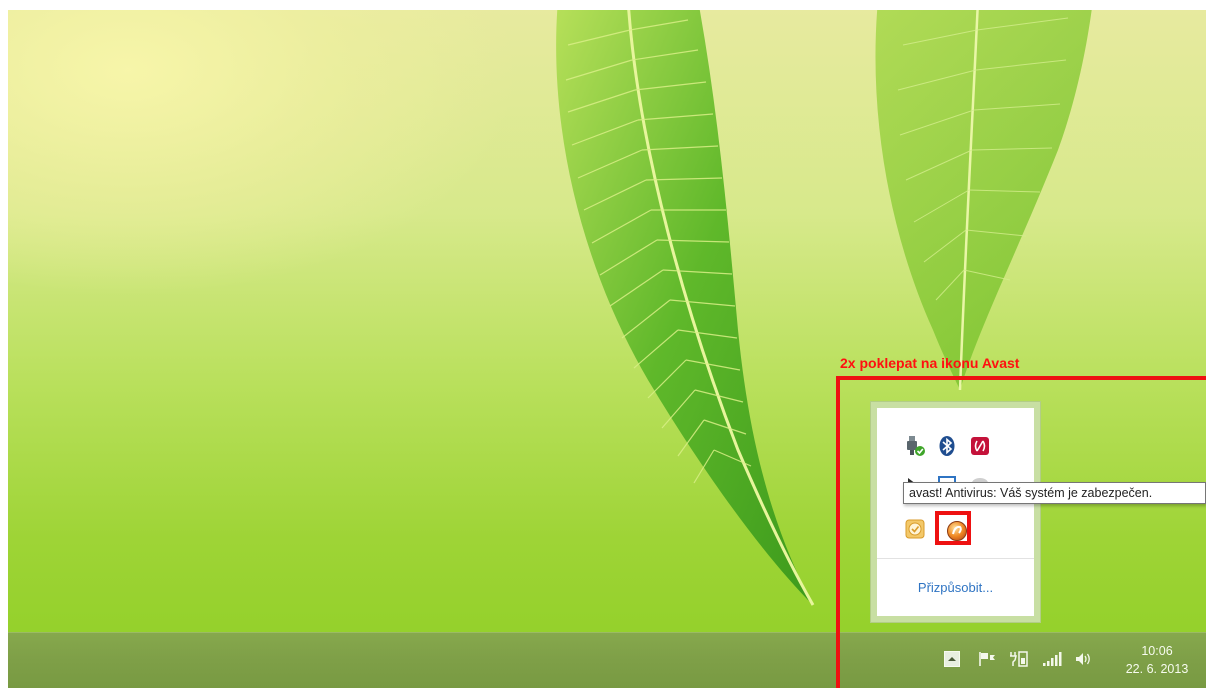  I want to click on popup-separator, so click(955, 558).